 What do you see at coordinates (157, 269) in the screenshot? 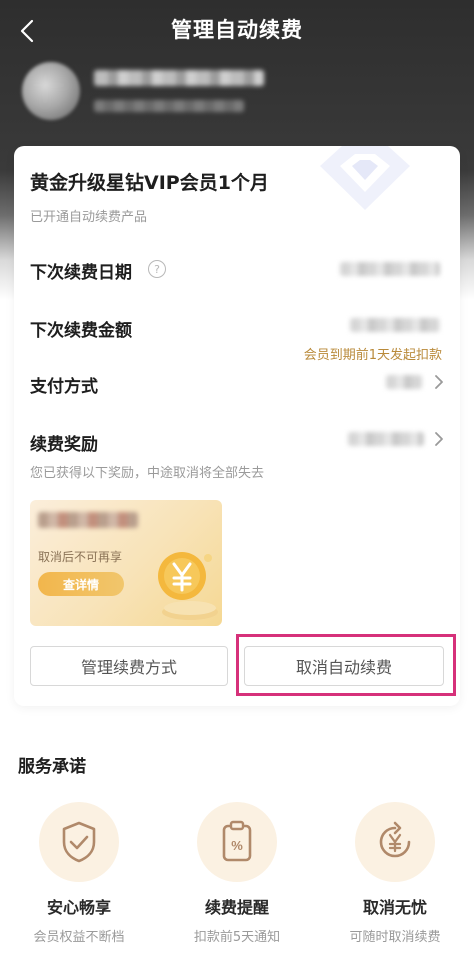
I see `help-icon: ?` at bounding box center [157, 269].